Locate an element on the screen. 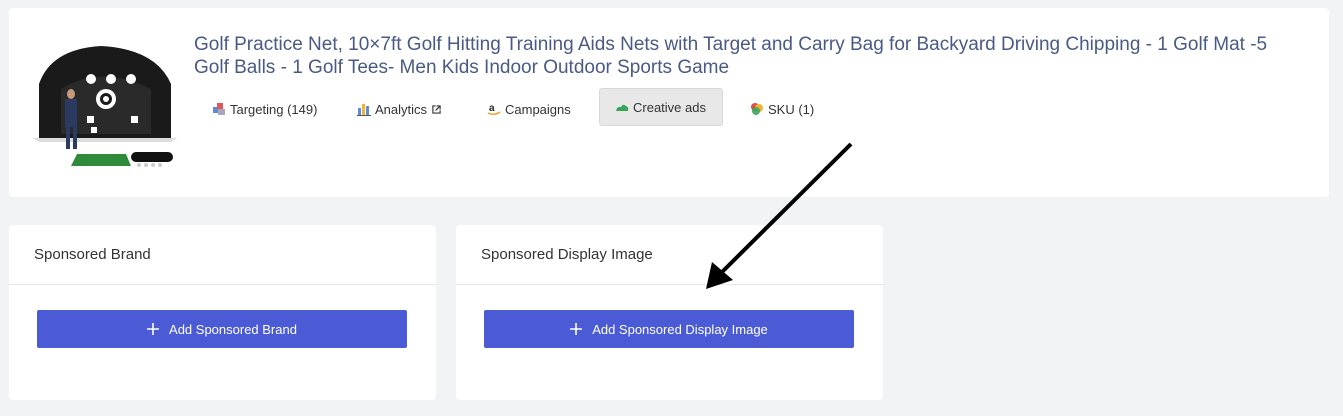 This screenshot has height=416, width=1343. tab-creative-ads-label: Creative ads is located at coordinates (669, 107).